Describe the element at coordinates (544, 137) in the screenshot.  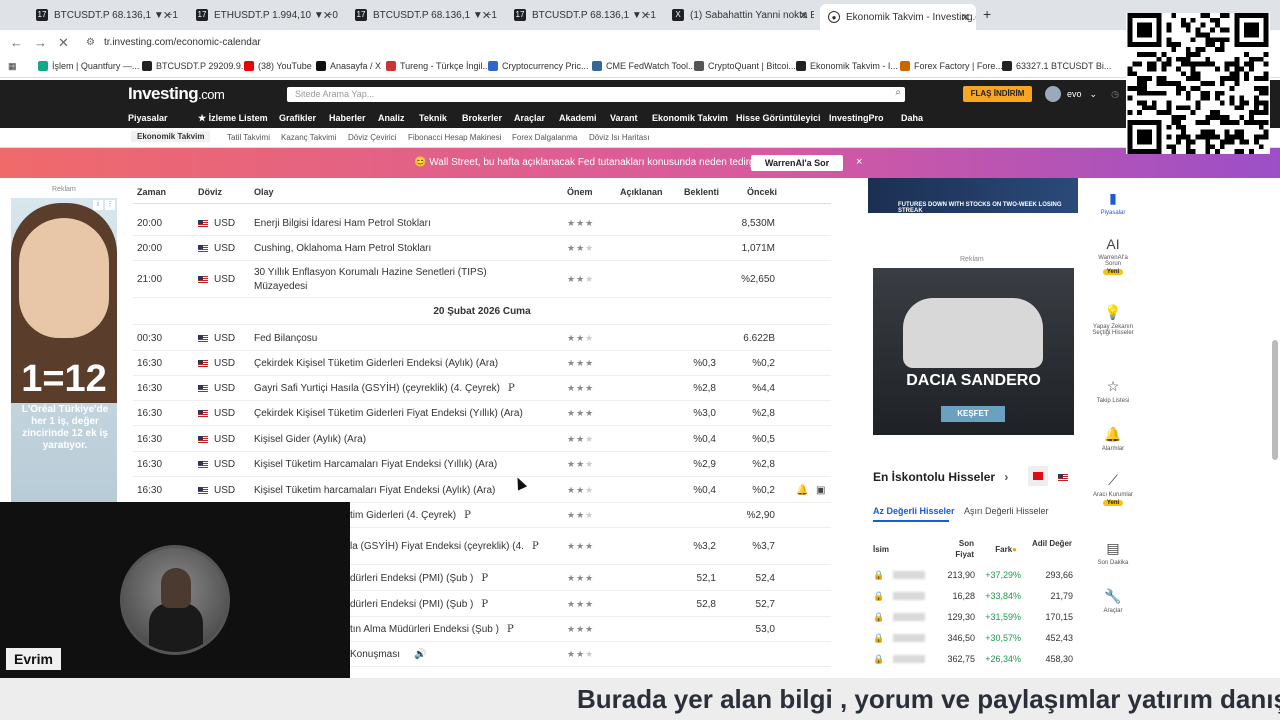
I see `tab-forex-volatility: Forex Dalgalanma` at that location.